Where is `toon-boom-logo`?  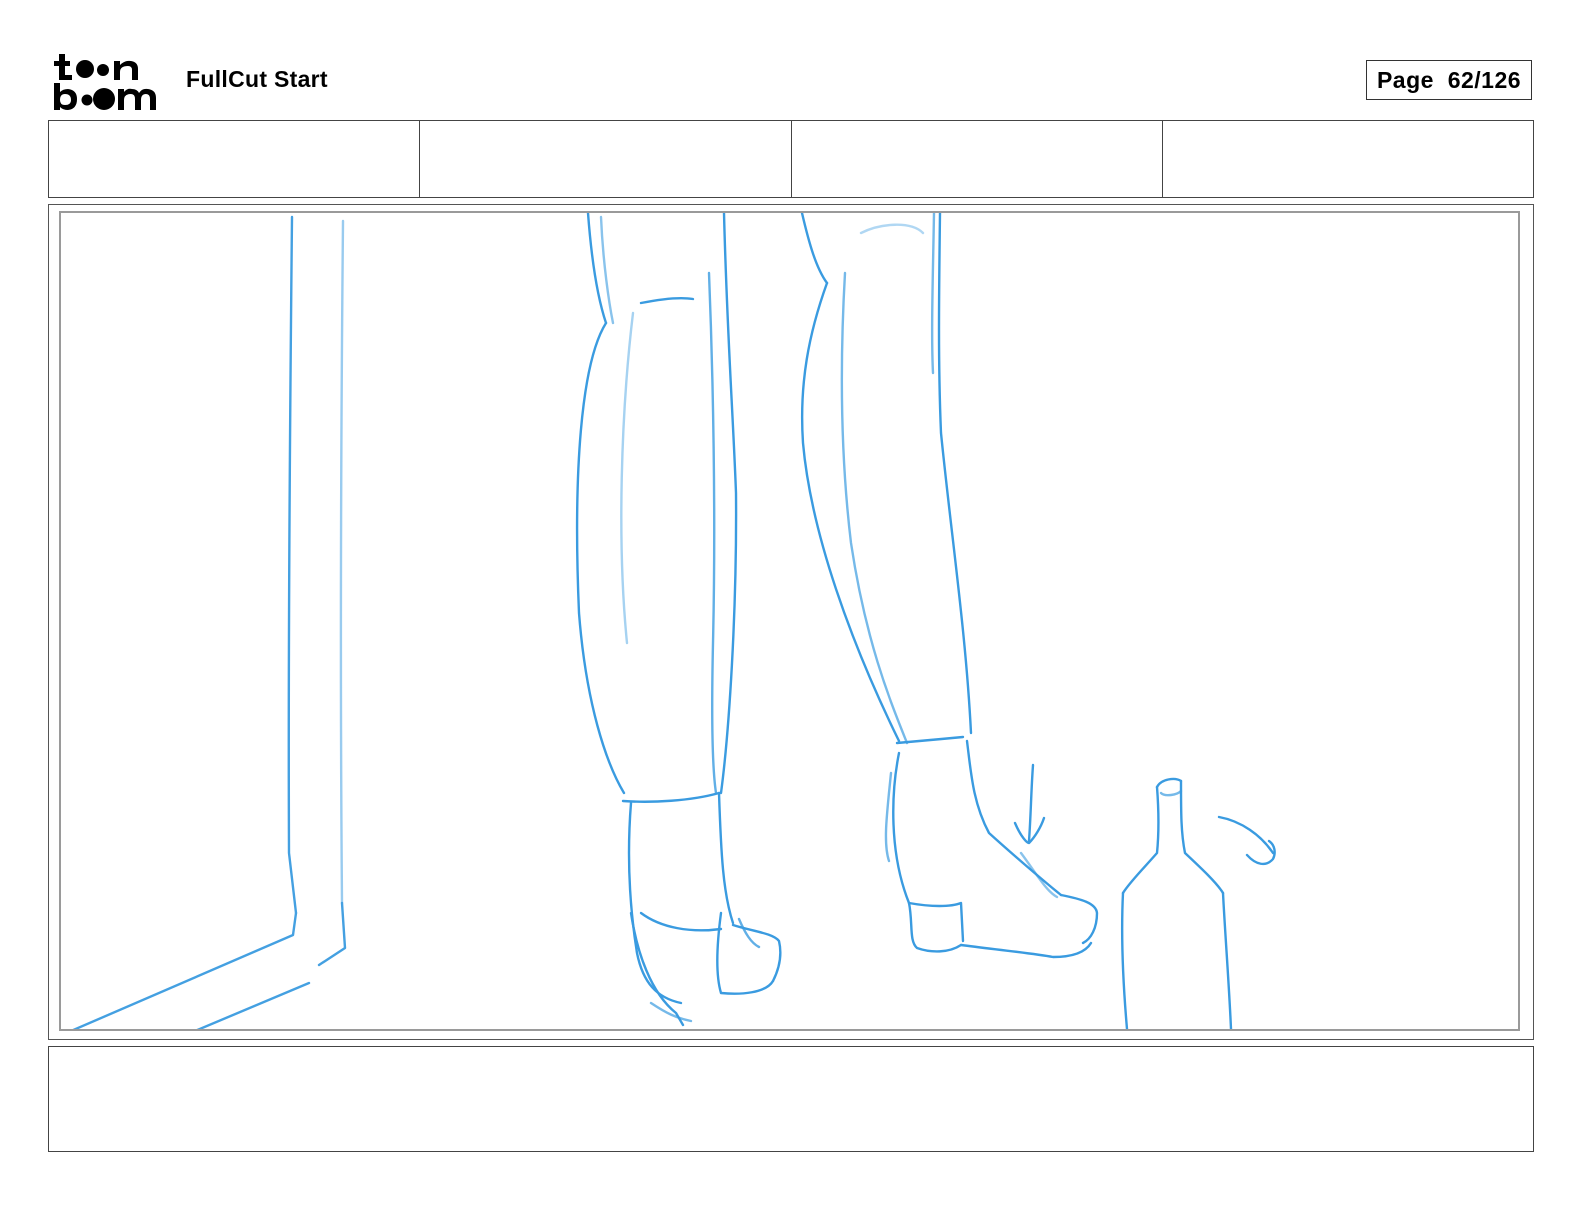 toon-boom-logo is located at coordinates (108, 82).